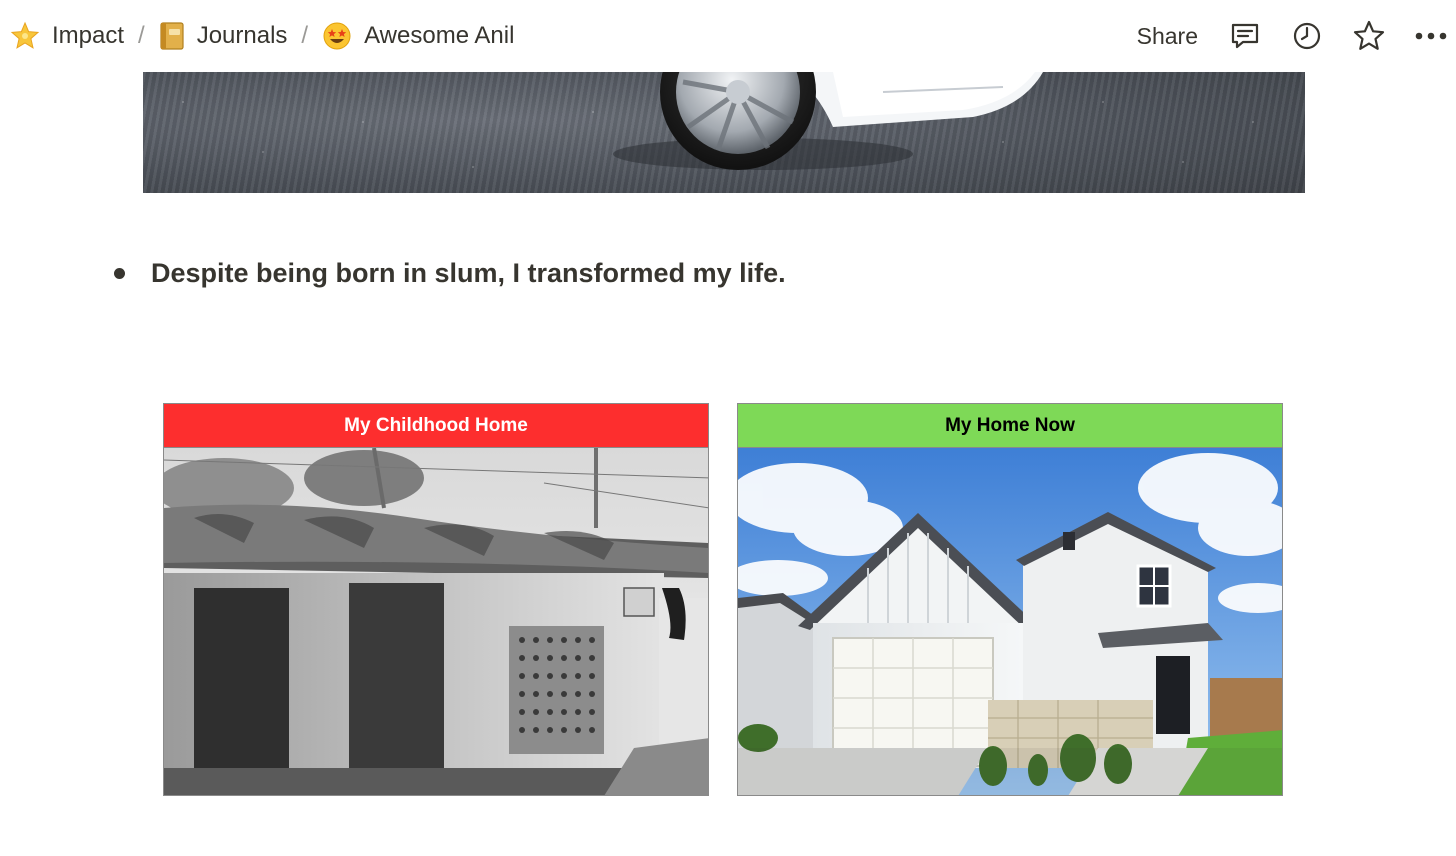 Image resolution: width=1456 pixels, height=856 pixels. I want to click on cover-image, so click(724, 132).